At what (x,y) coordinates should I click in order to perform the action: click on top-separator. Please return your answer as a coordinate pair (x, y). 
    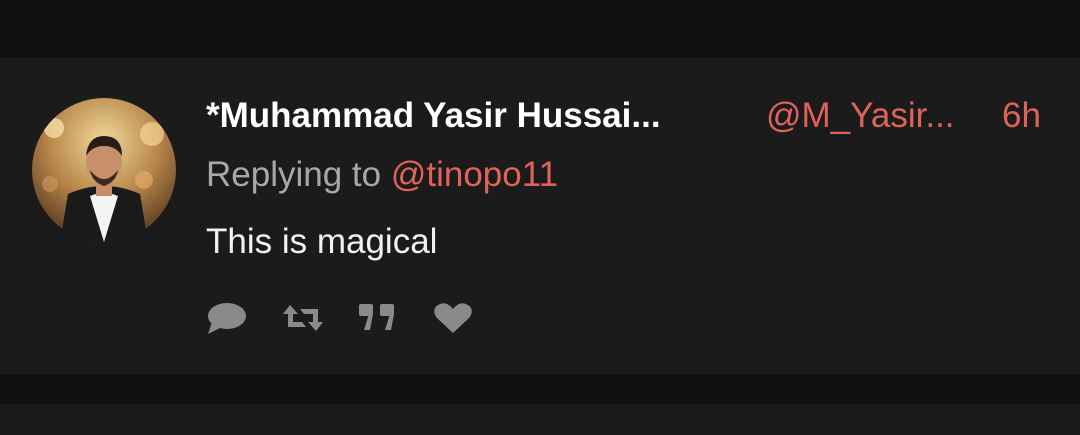
    Looking at the image, I should click on (540, 29).